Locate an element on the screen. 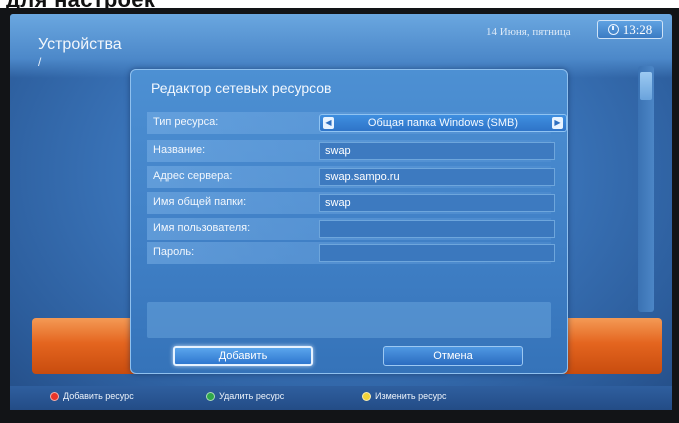  server-address-row: Адрес сервера: swap.sampo.ru is located at coordinates (351, 177).